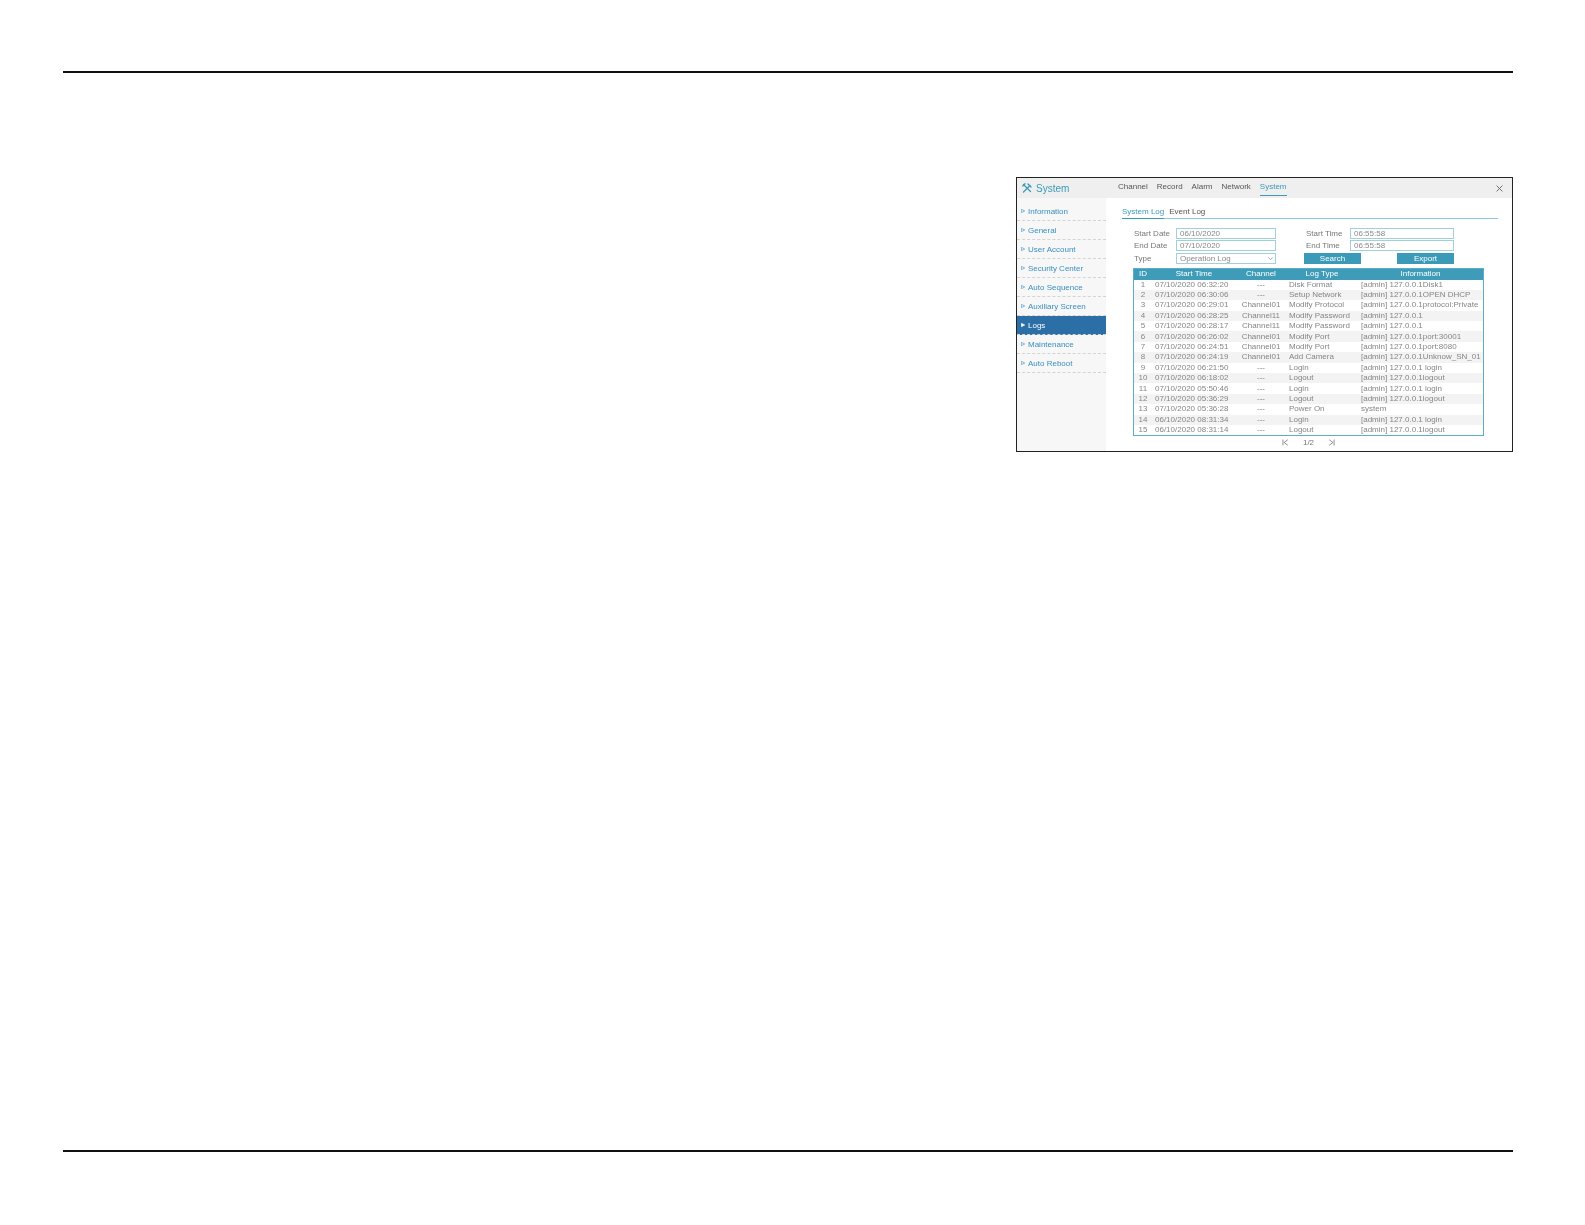 Image resolution: width=1585 pixels, height=1225 pixels. I want to click on table-cell-text: [admin] 127.0.0.1OPEN DHCP, so click(1416, 295).